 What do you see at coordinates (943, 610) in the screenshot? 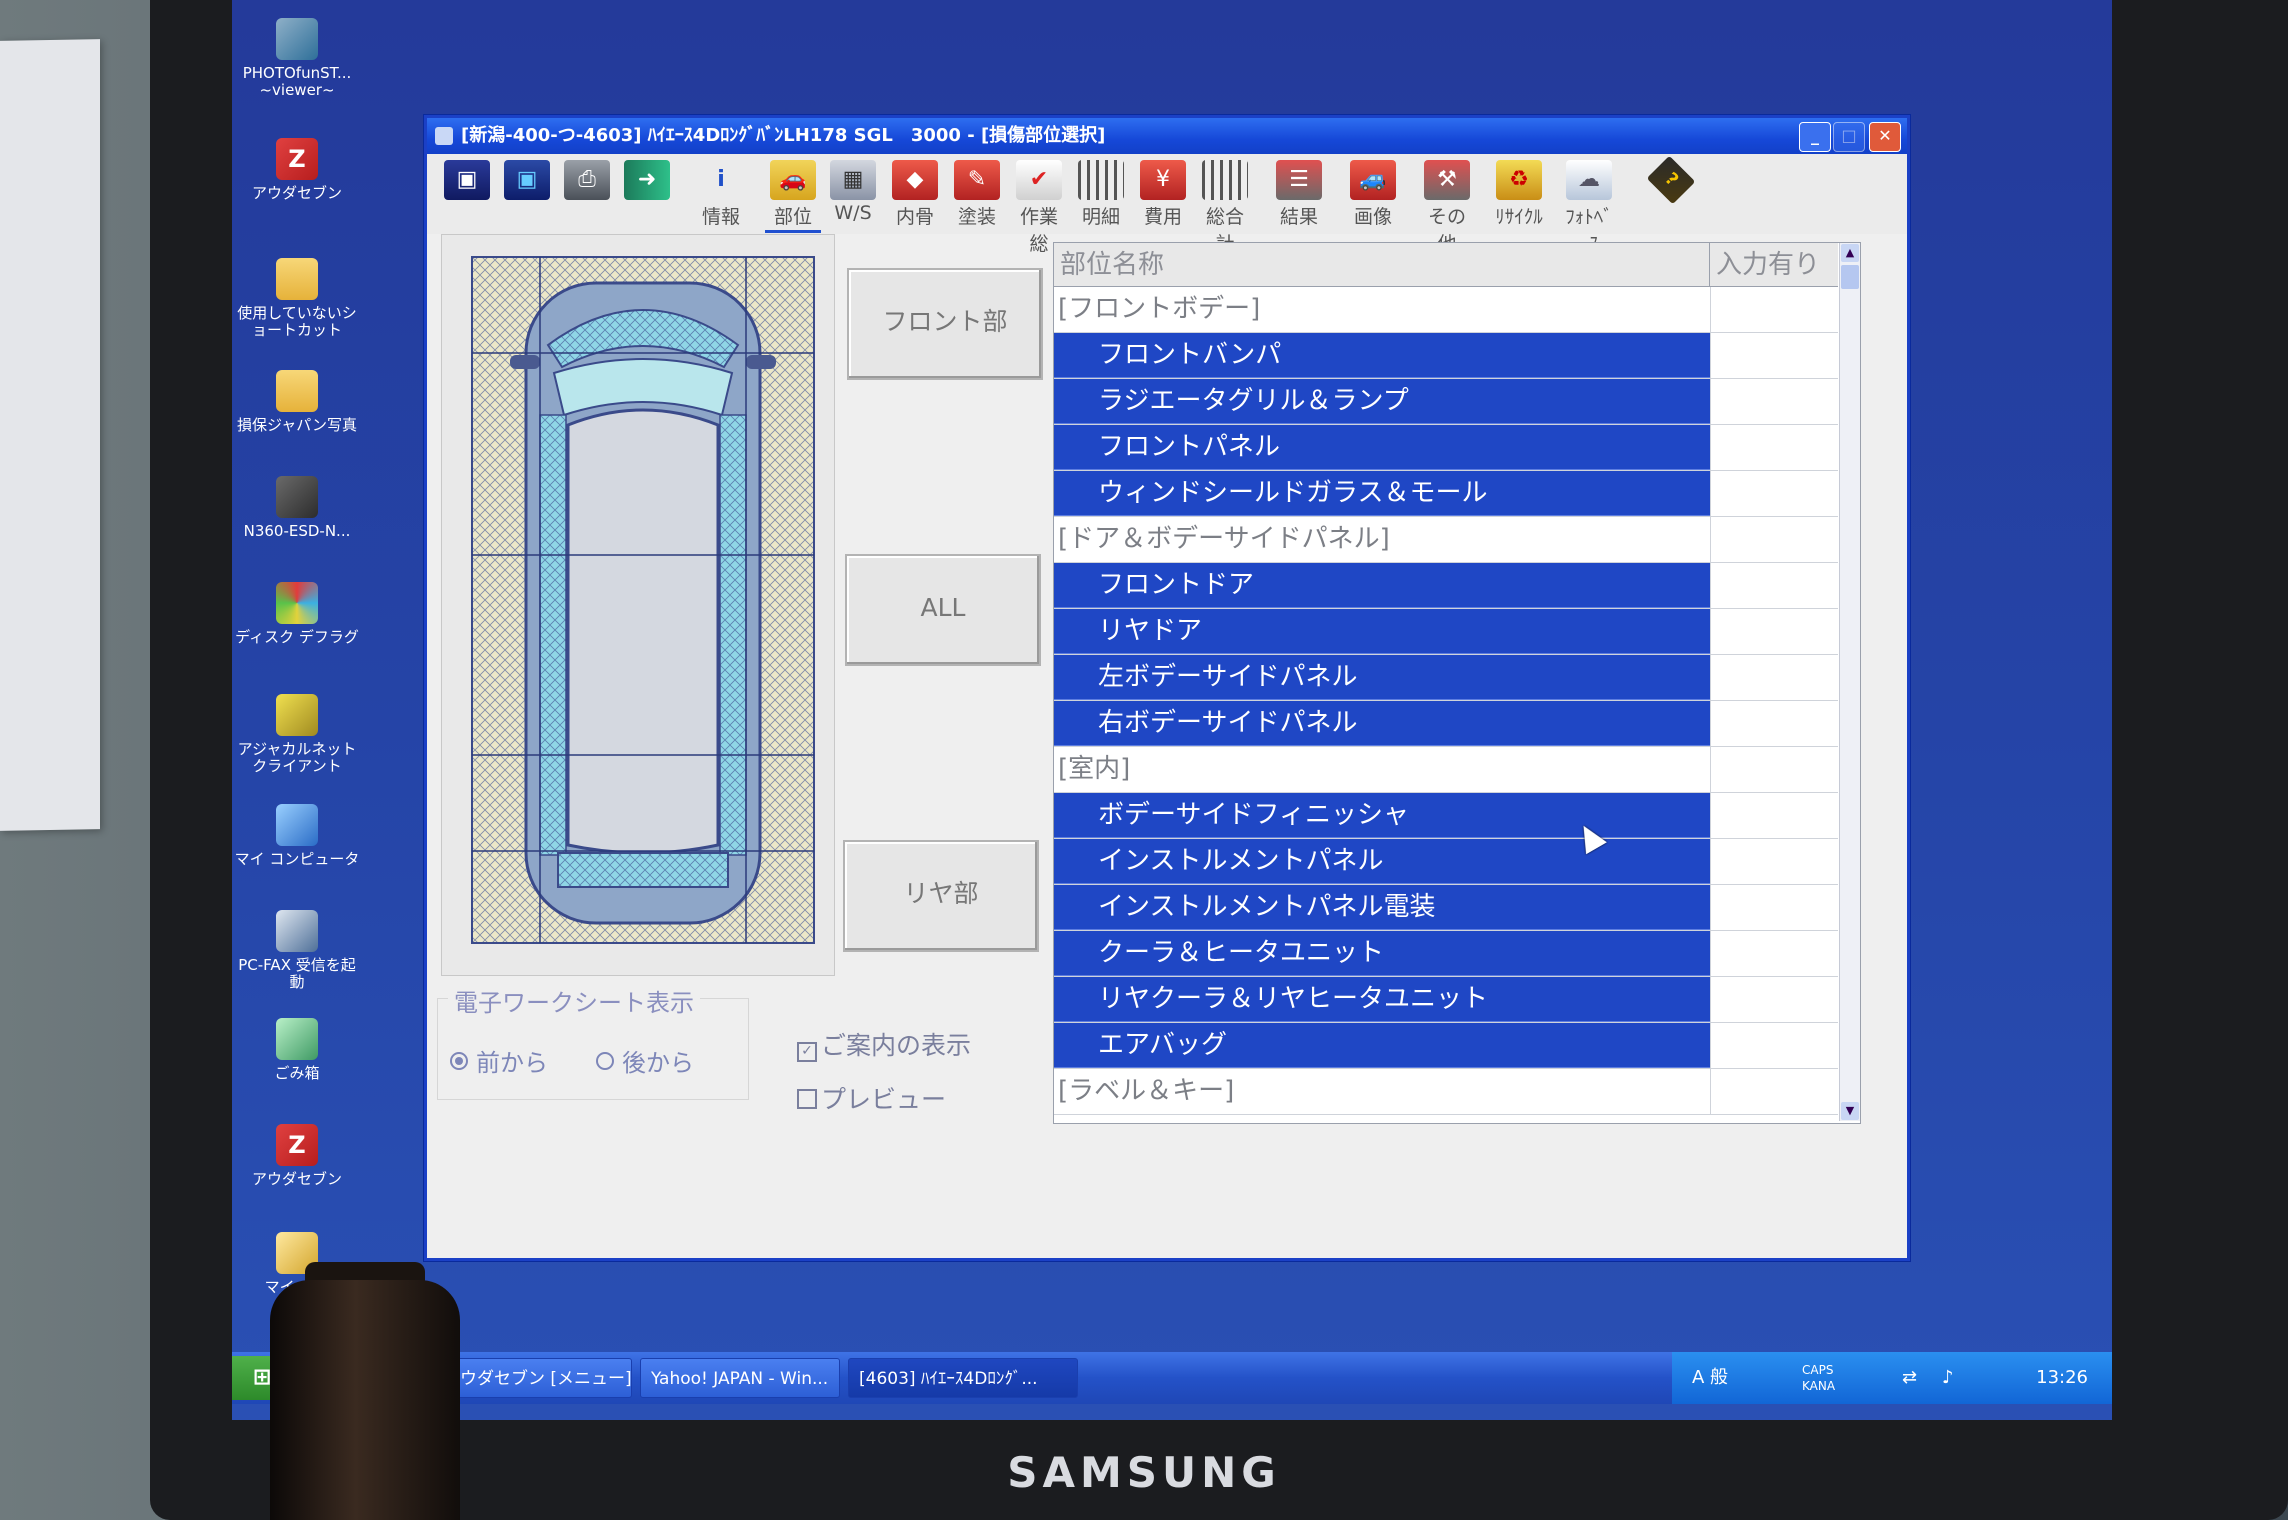
I see `all-sections-button: ALL` at bounding box center [943, 610].